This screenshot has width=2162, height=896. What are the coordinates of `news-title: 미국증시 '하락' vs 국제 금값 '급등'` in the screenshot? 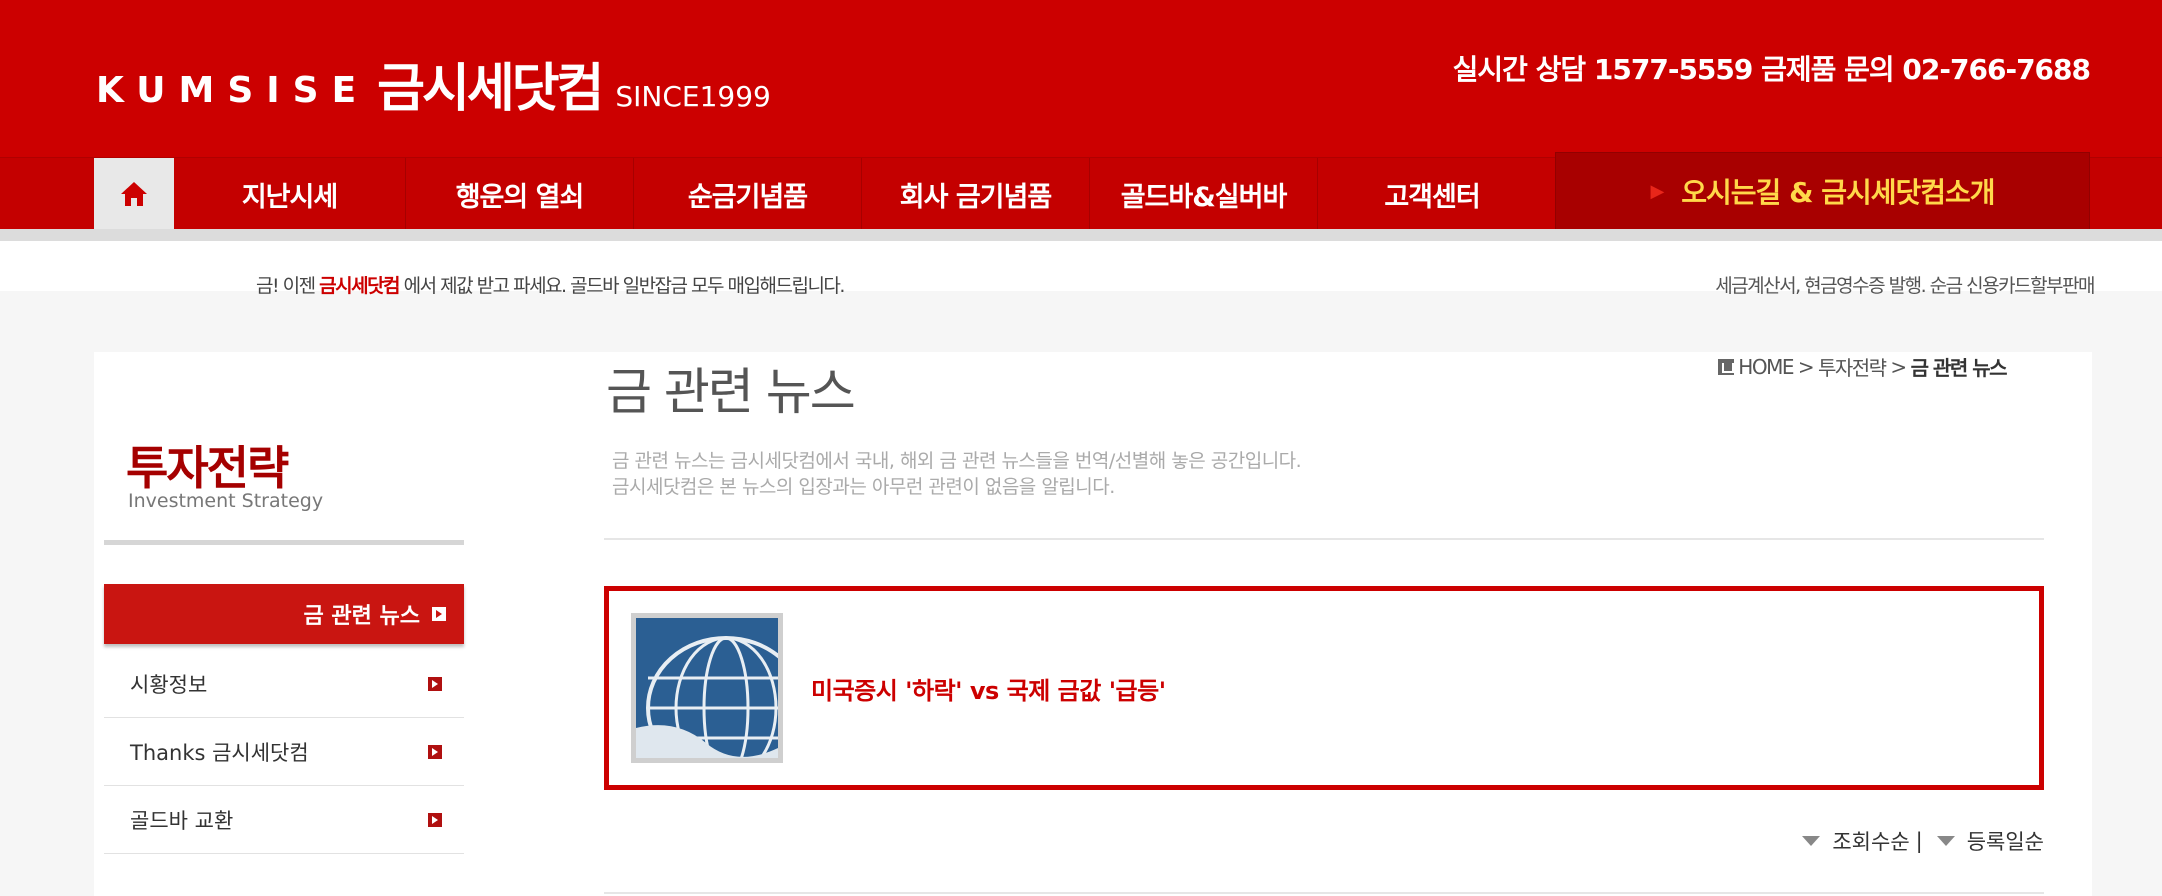 It's located at (988, 688).